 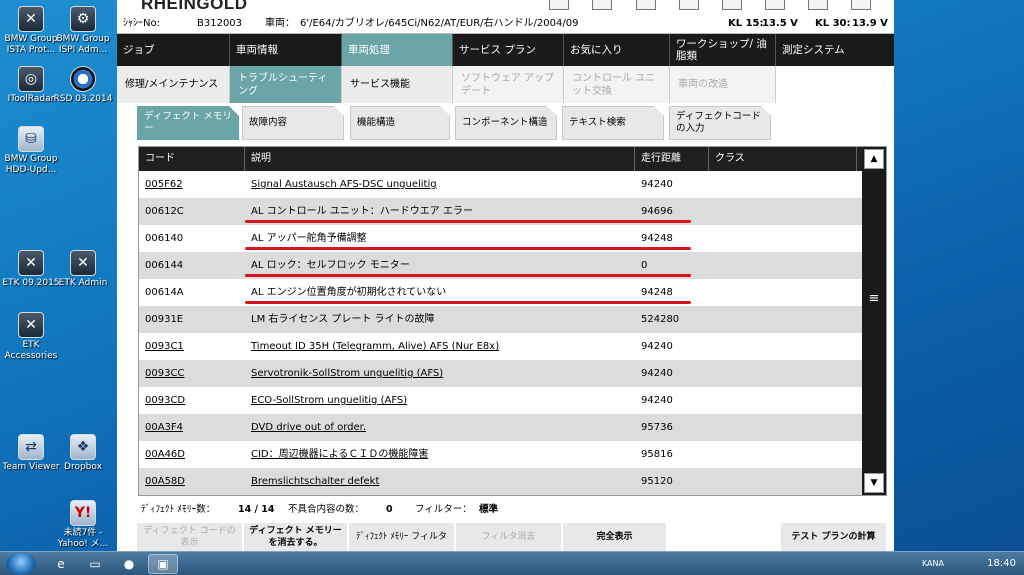 I want to click on rheingold-taskbar-icon: ▣, so click(x=163, y=564).